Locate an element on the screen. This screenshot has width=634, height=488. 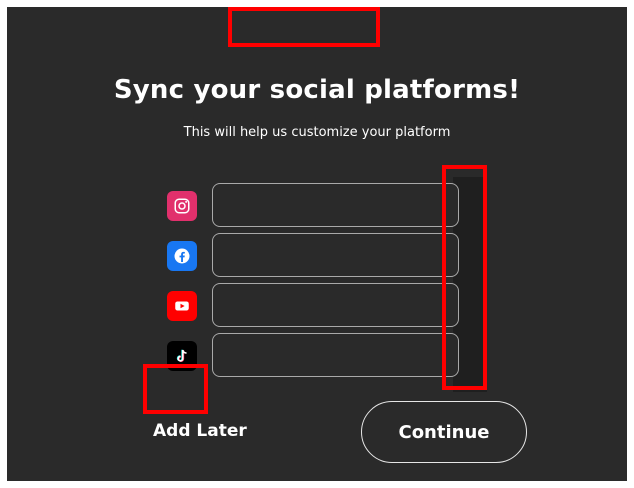
annotation-box-top is located at coordinates (304, 27).